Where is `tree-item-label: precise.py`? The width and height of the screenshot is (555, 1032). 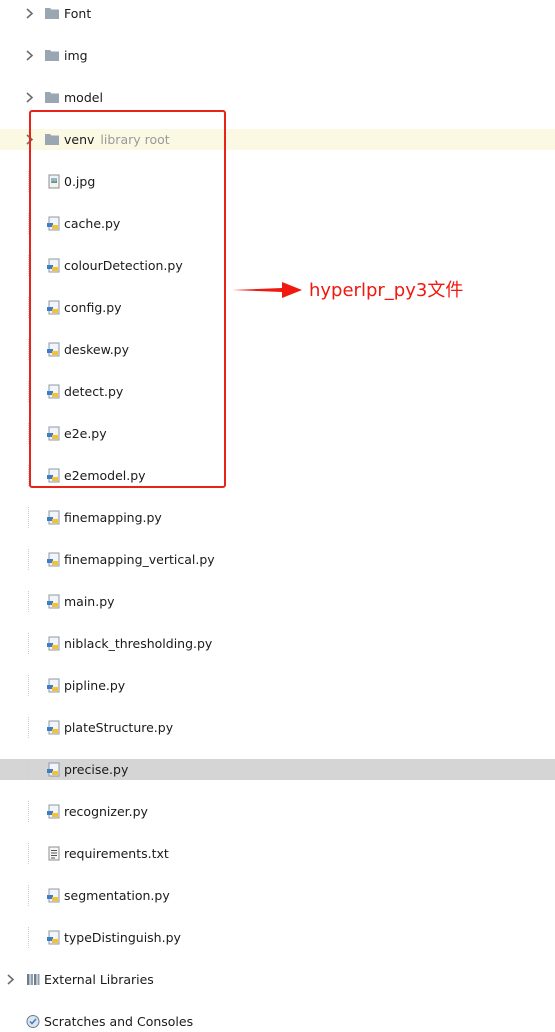 tree-item-label: precise.py is located at coordinates (96, 769).